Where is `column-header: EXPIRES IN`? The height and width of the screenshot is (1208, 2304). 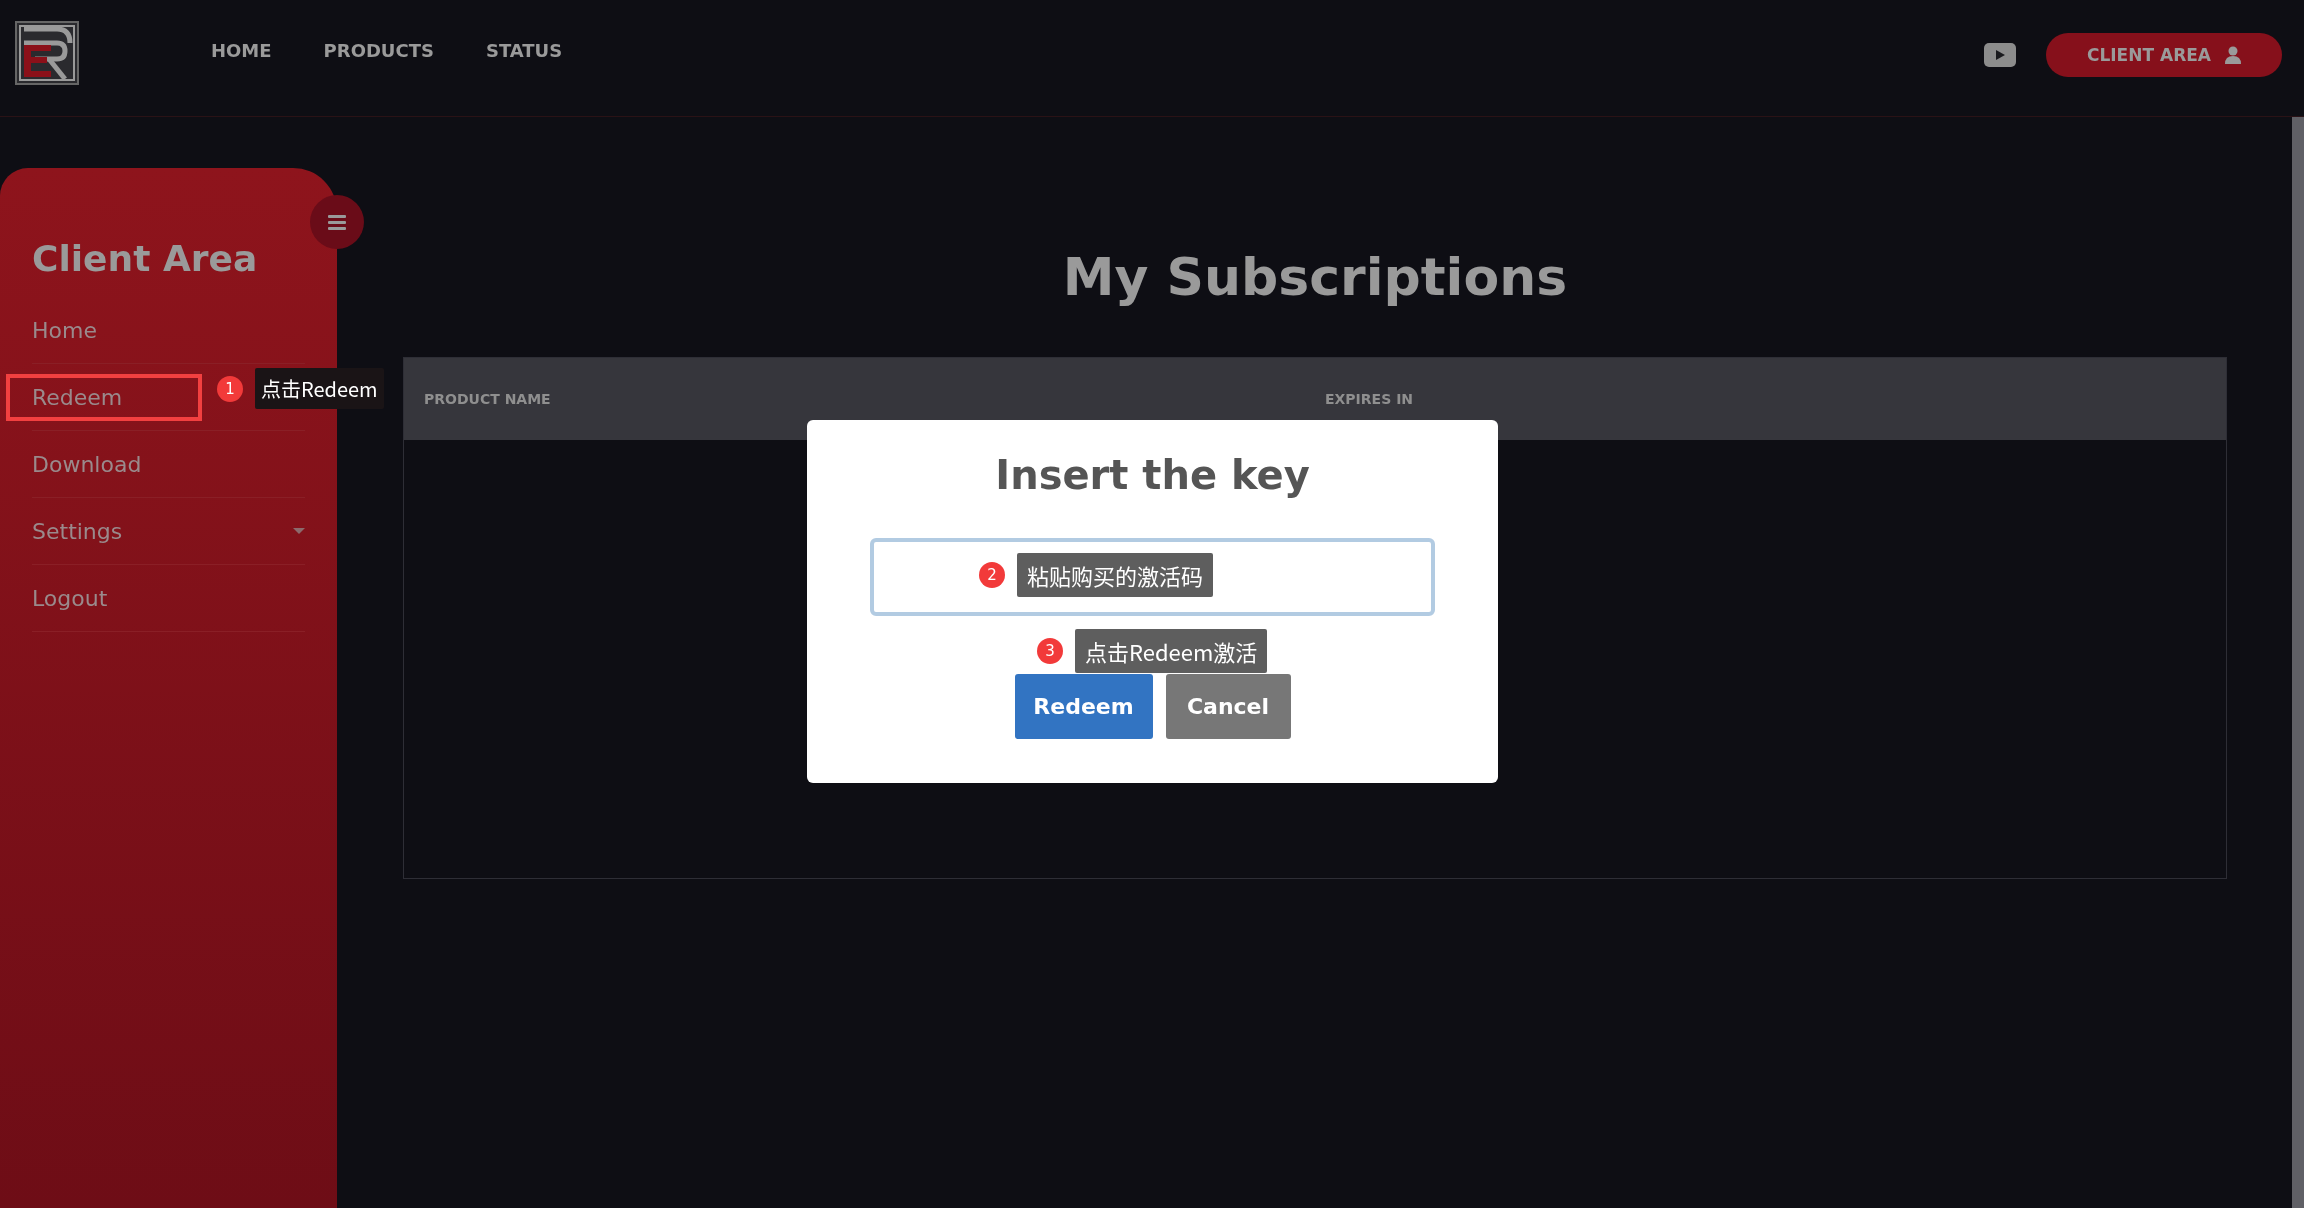
column-header: EXPIRES IN is located at coordinates (1370, 399).